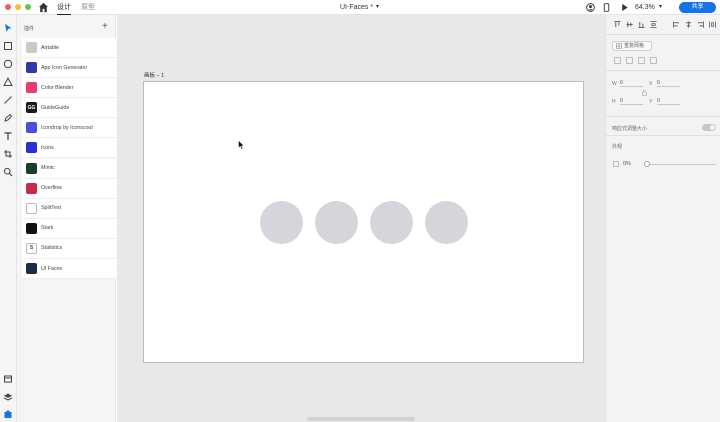  I want to click on responsive-resize-label: 响应式调整大小, so click(630, 129).